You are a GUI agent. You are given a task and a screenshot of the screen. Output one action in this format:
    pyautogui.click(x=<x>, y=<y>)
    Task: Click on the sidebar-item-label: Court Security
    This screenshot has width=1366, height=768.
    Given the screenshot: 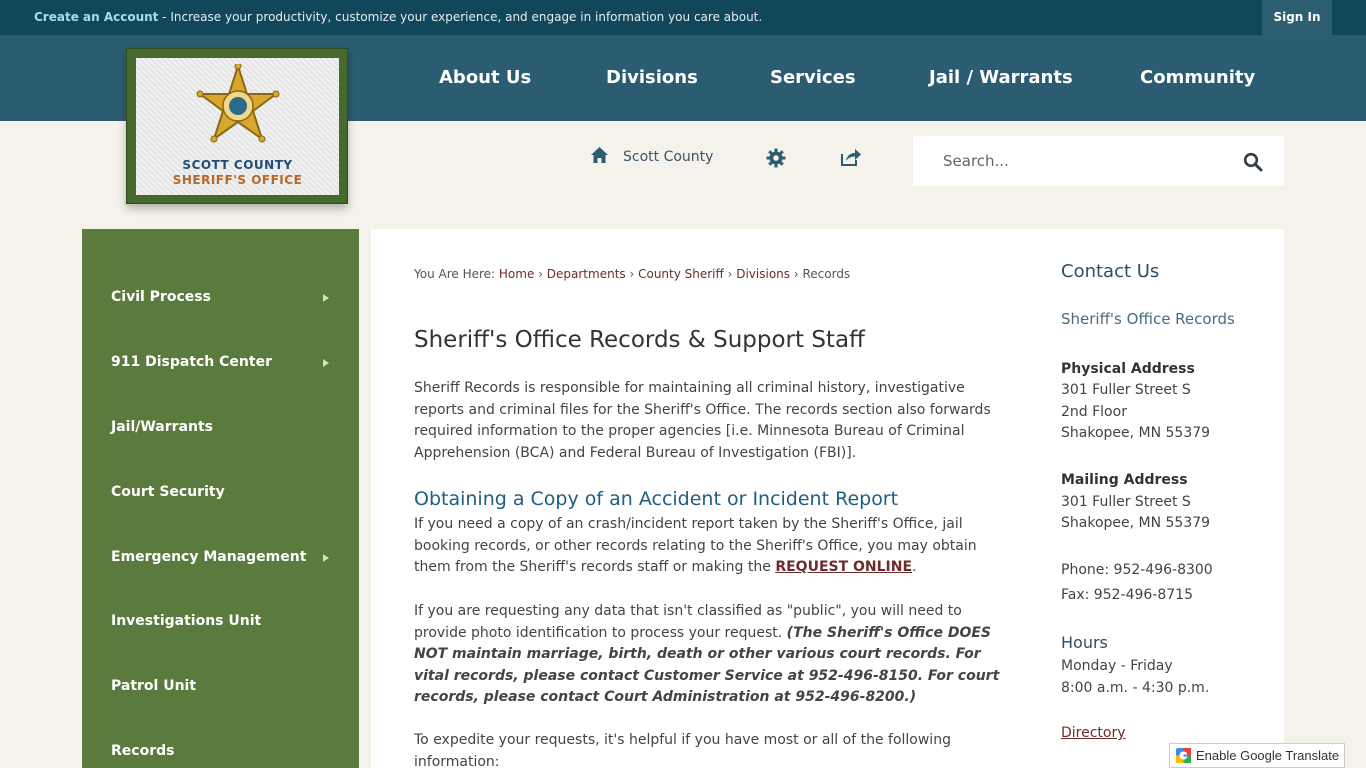 What is the action you would take?
    pyautogui.click(x=168, y=492)
    